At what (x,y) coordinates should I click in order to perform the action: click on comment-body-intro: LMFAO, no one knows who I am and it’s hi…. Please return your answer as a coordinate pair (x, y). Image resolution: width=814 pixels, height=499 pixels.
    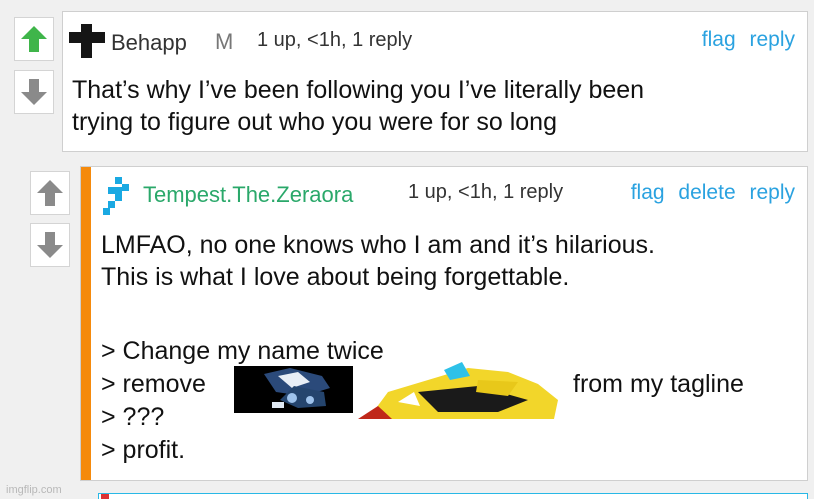
    Looking at the image, I should click on (378, 261).